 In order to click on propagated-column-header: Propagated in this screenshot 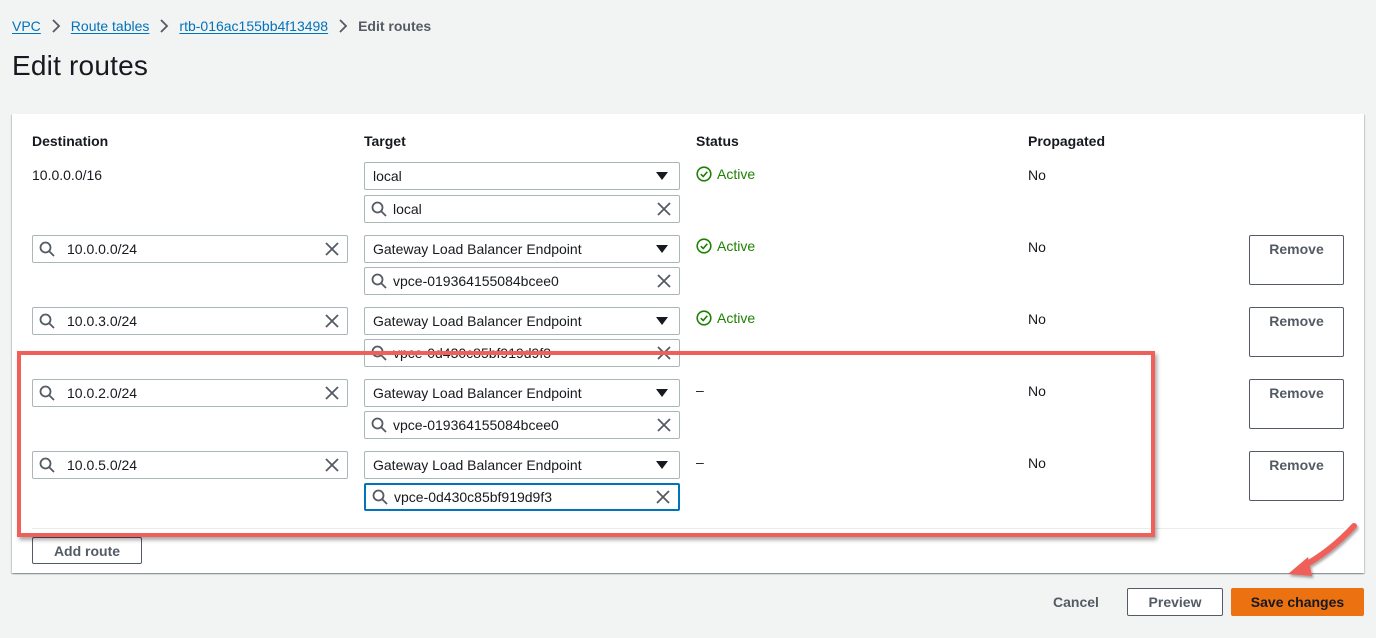, I will do `click(1067, 141)`.